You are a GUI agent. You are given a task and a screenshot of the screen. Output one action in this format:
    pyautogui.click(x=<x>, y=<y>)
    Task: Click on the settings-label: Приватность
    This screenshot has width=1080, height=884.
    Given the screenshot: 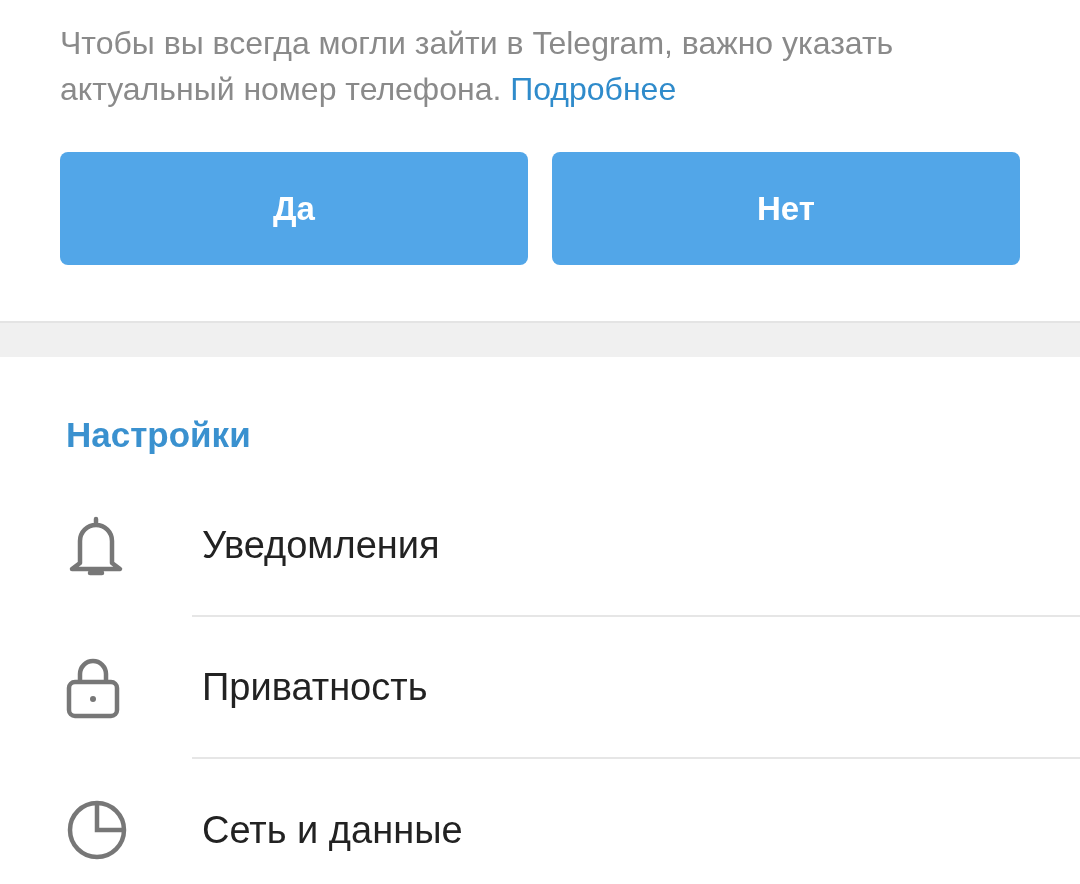 What is the action you would take?
    pyautogui.click(x=314, y=687)
    